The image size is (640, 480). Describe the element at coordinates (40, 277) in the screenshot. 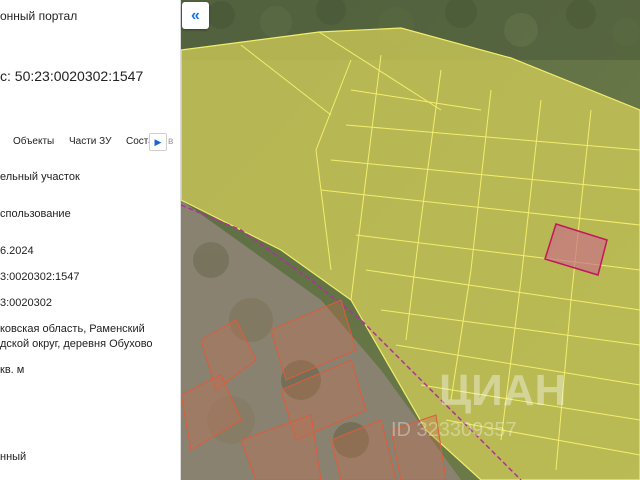

I see `field-cadastral-number: 3:0020302:1547` at that location.